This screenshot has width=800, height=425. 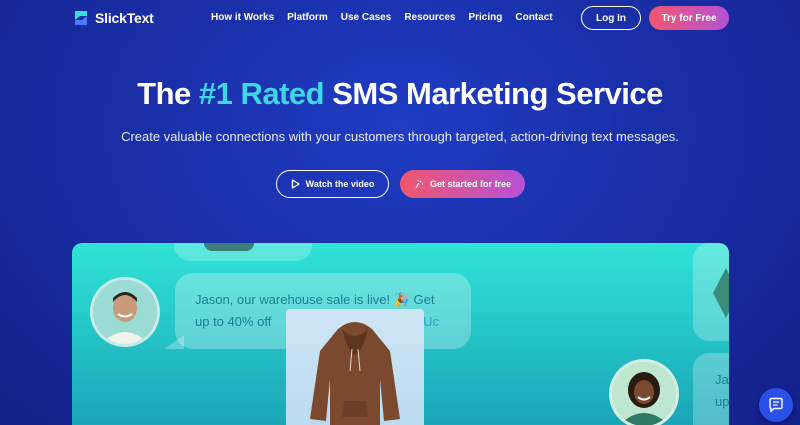 What do you see at coordinates (81, 18) in the screenshot?
I see `logo-icon` at bounding box center [81, 18].